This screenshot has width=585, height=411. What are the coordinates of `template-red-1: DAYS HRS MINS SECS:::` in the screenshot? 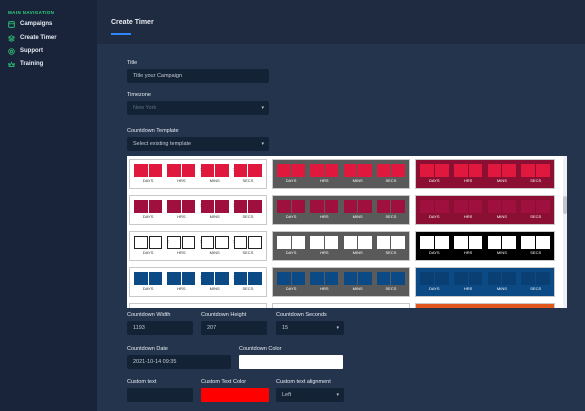 It's located at (198, 174).